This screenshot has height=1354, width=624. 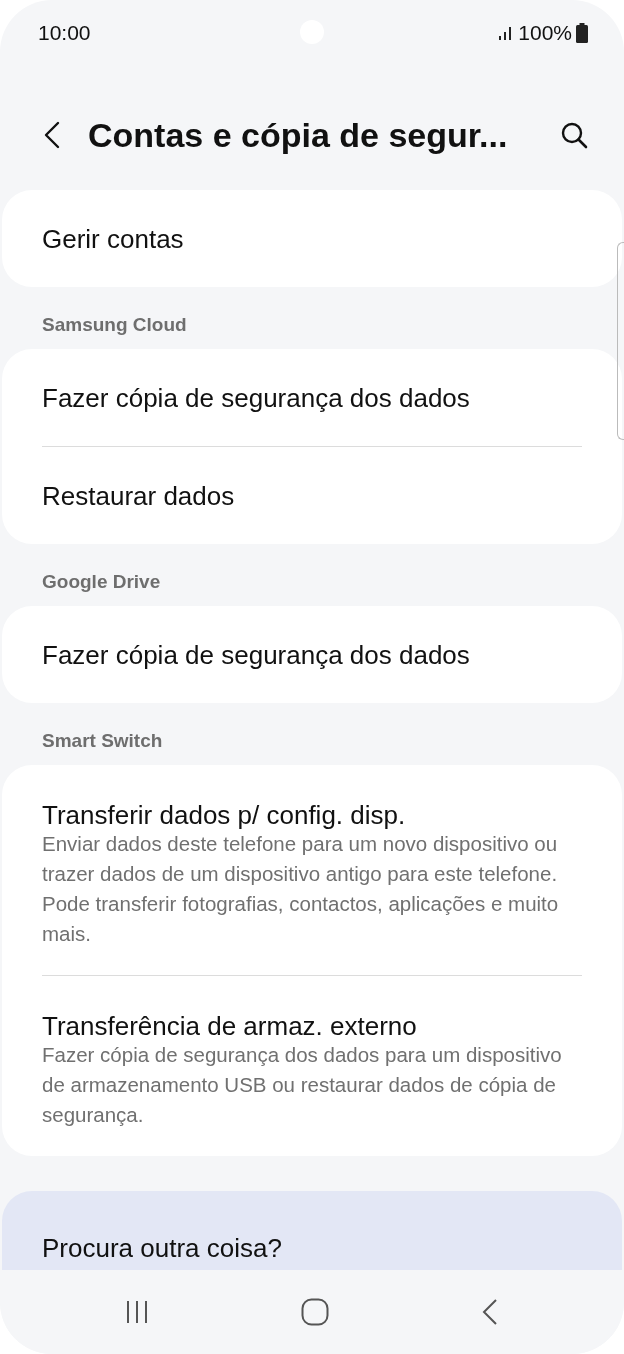 What do you see at coordinates (301, 889) in the screenshot?
I see `item-description: Enviar dados deste telefone para um novo dispositivo ou trazer dados de um dispositivo antigo para este telefone. Pode transferir fotografias, contactos, aplicações e muito mais.` at bounding box center [301, 889].